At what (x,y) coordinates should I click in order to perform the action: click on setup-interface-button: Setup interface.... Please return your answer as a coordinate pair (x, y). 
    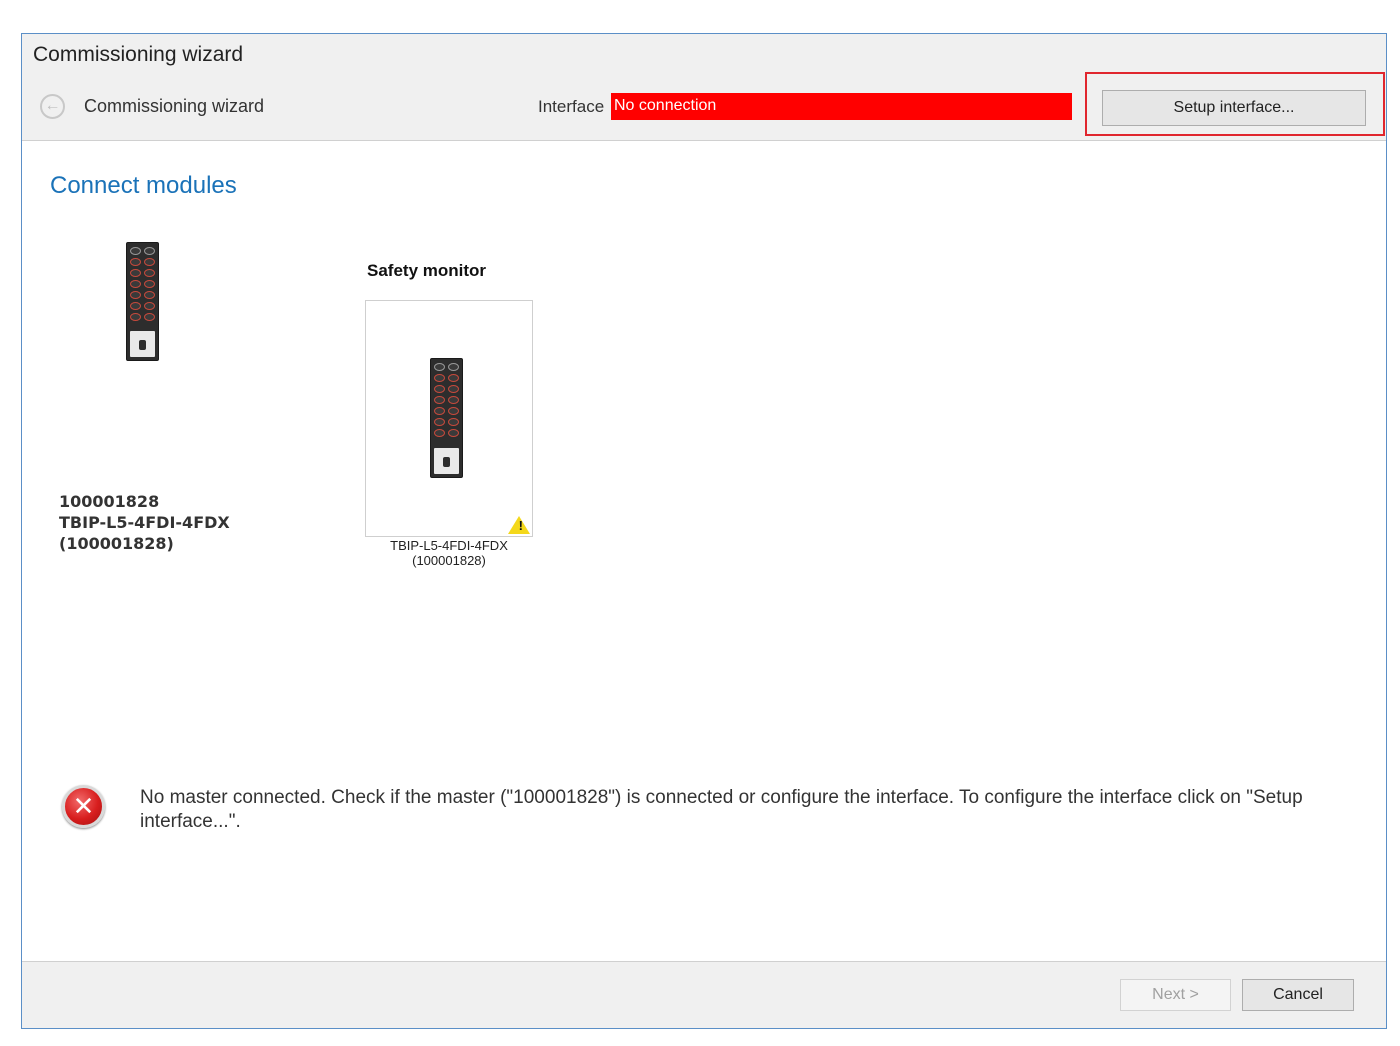
    Looking at the image, I should click on (1234, 108).